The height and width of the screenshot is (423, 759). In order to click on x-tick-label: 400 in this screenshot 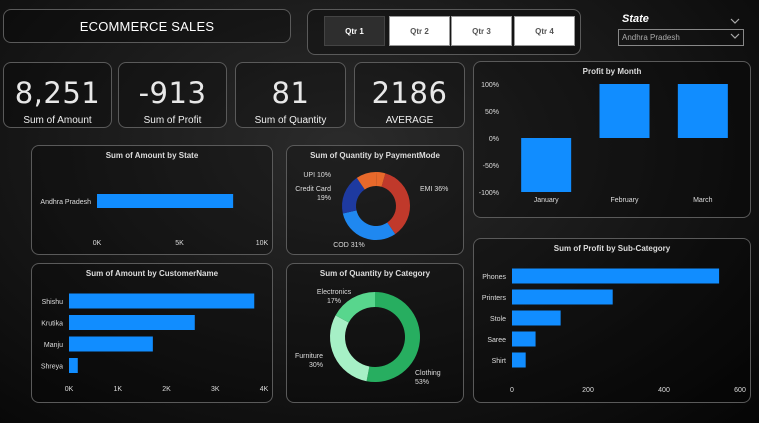, I will do `click(664, 390)`.